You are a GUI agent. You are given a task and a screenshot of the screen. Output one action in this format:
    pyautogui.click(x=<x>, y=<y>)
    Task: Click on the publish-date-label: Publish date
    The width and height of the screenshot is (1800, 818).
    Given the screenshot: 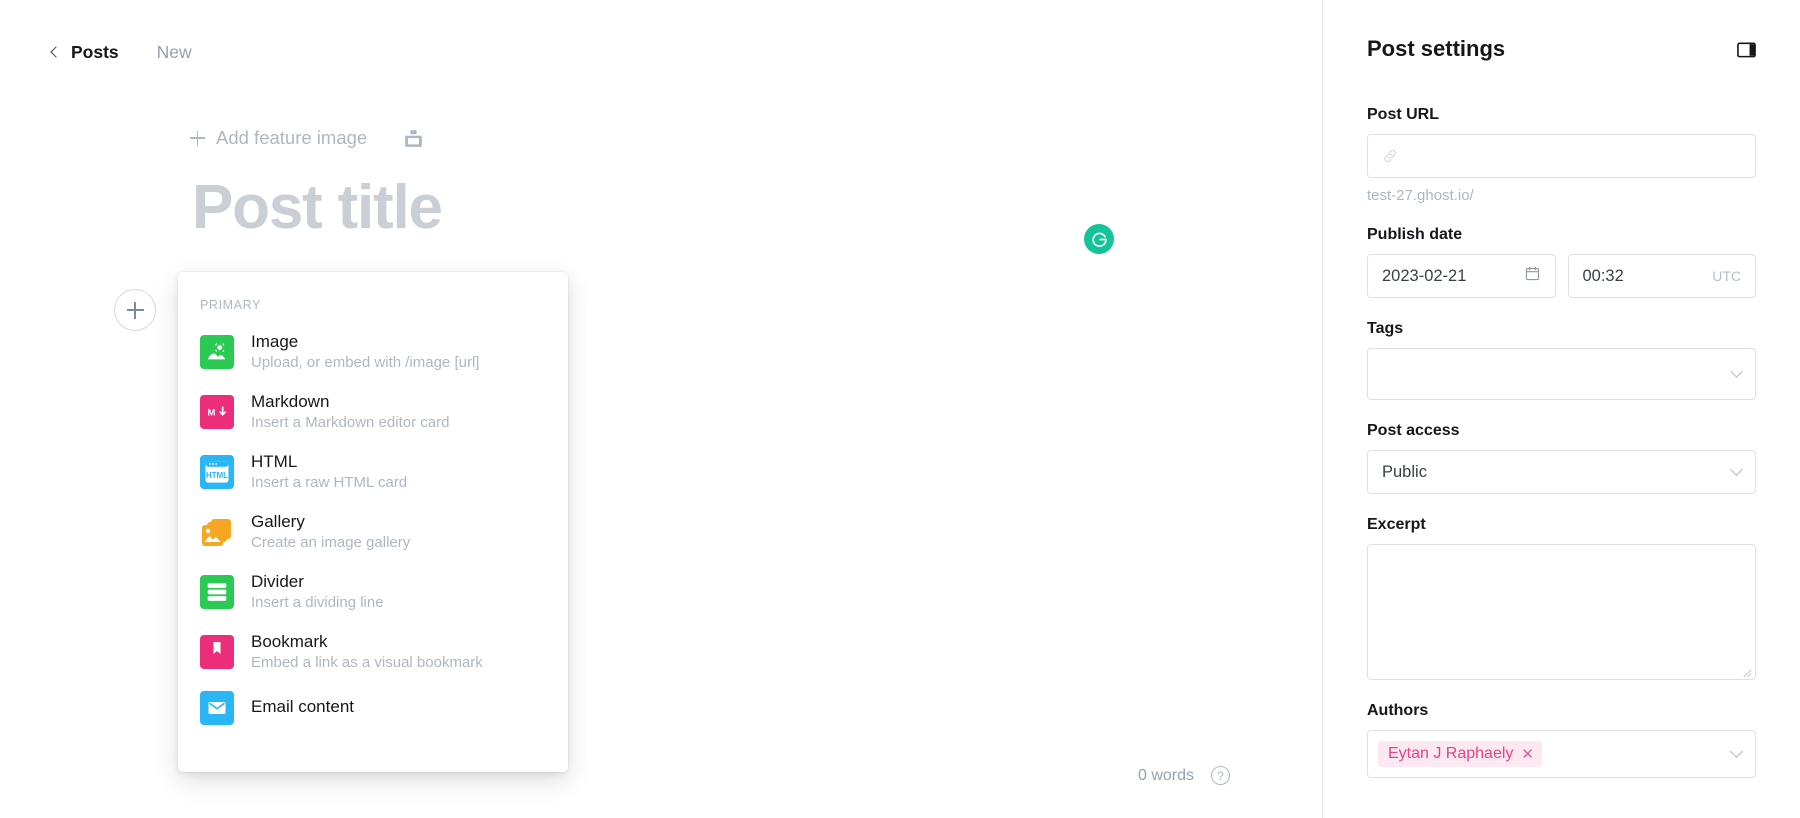 What is the action you would take?
    pyautogui.click(x=1415, y=234)
    